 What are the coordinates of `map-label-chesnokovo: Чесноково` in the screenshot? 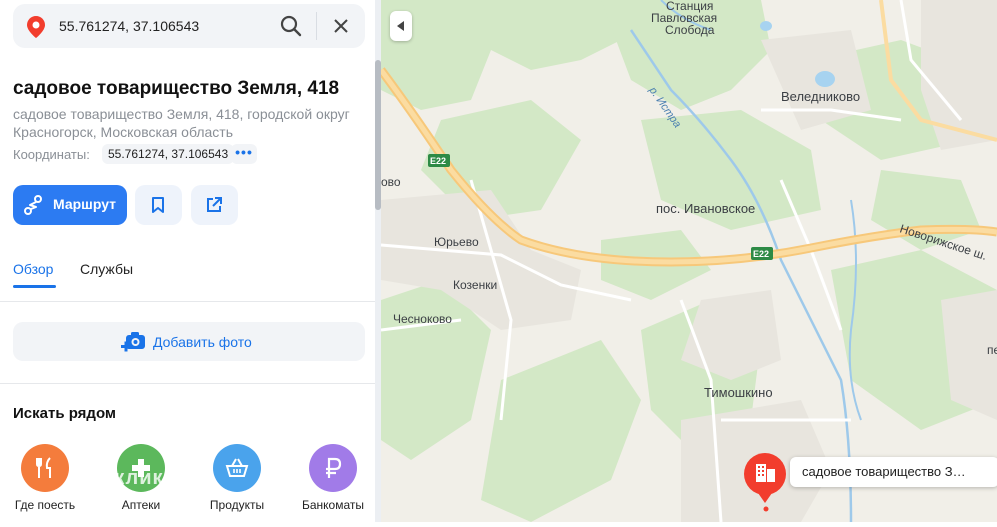 It's located at (422, 319).